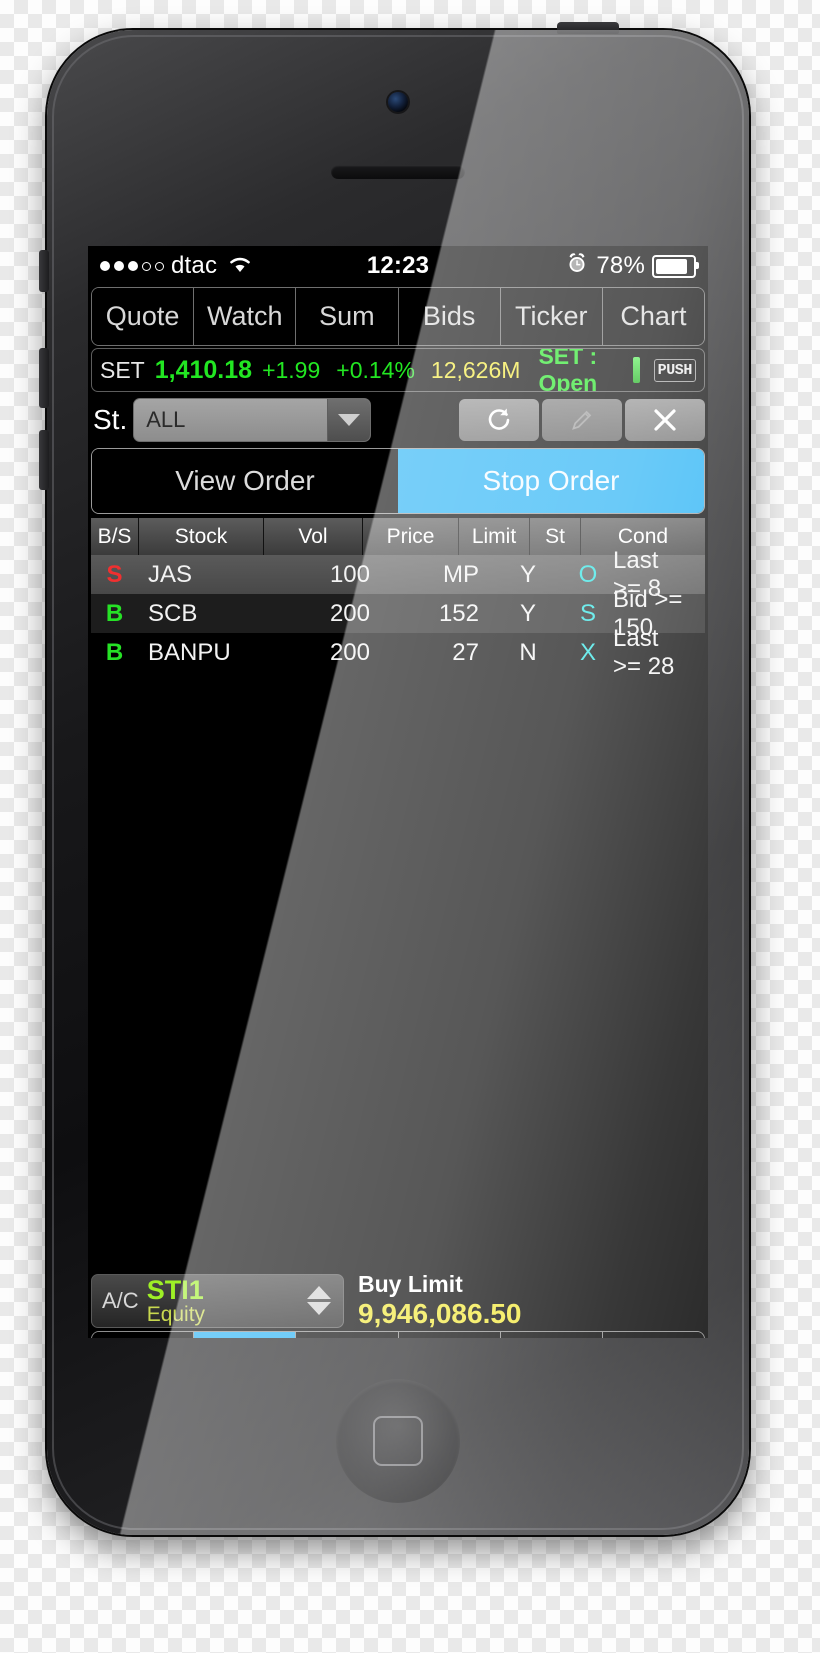 This screenshot has height=1653, width=820. I want to click on nav-market: Market, so click(143, 1335).